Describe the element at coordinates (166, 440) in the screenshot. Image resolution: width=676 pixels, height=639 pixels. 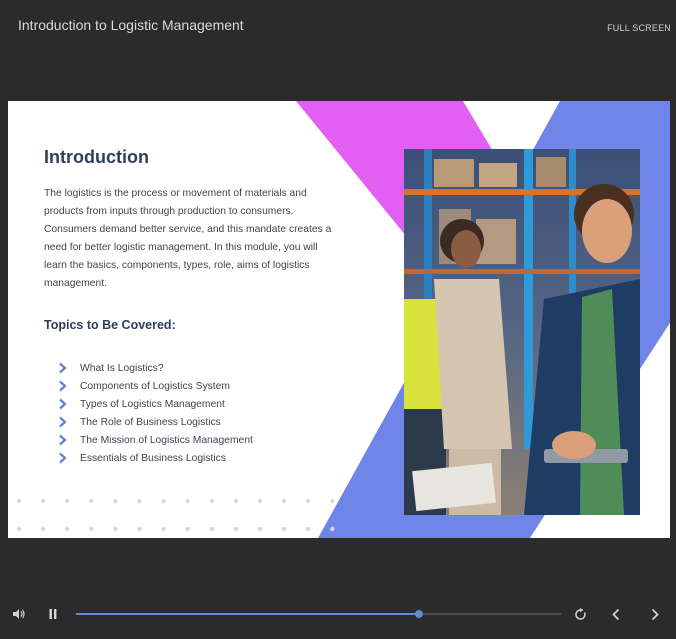
I see `topic-label: The Mission of Logistics Management` at that location.